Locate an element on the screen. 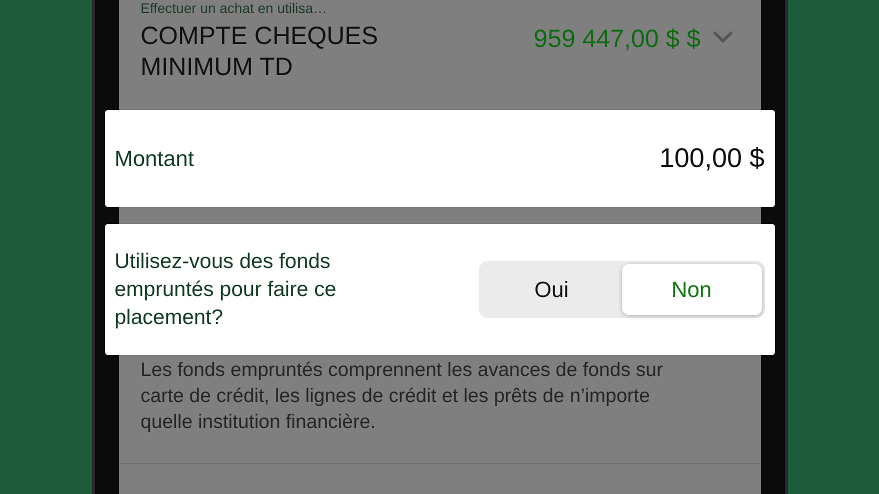  amount-label: Montant is located at coordinates (154, 159).